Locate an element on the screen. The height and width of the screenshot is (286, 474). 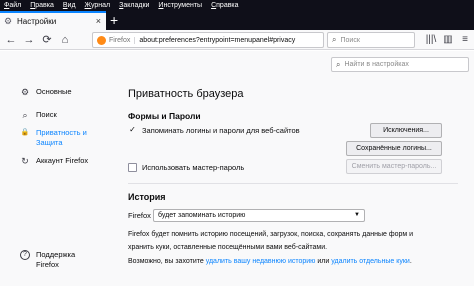
sidebar-item-label: Приватность и Защита is located at coordinates (61, 137).